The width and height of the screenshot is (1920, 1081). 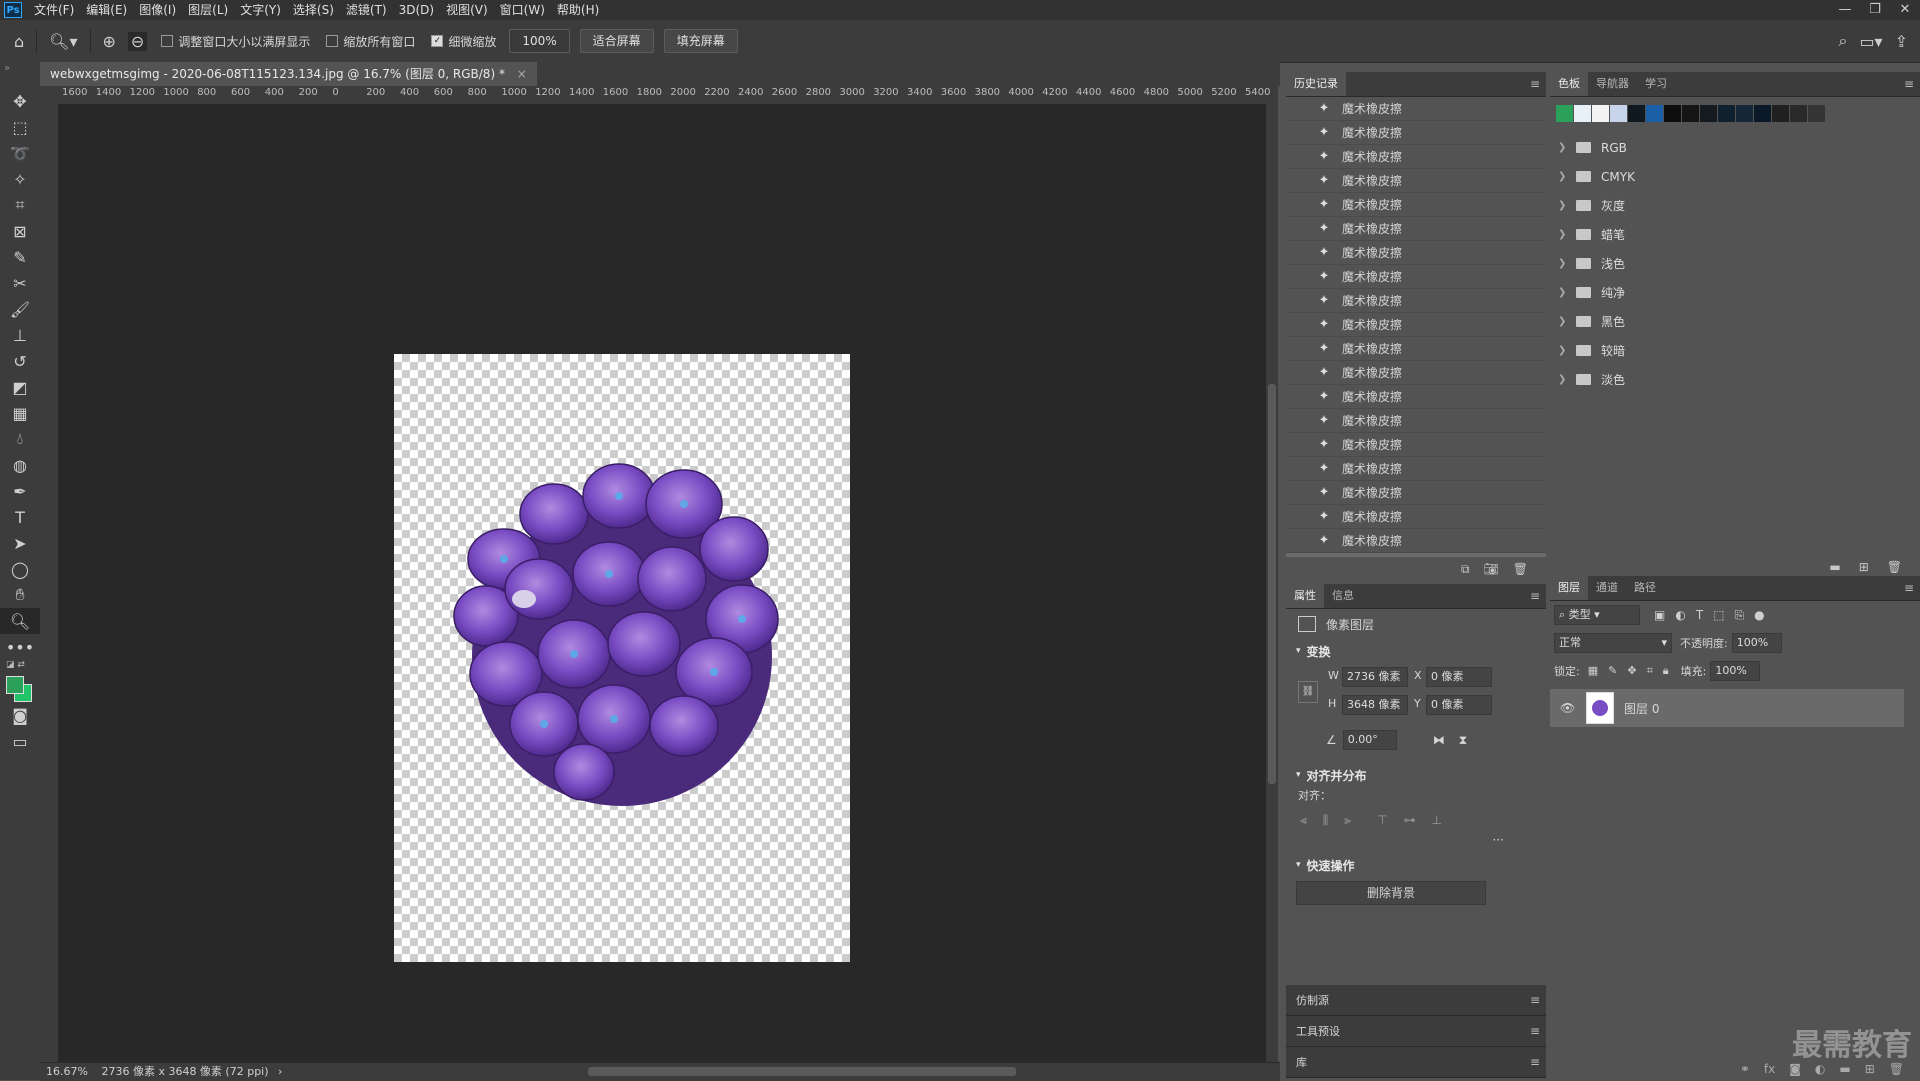 What do you see at coordinates (1769, 1069) in the screenshot?
I see `layer-style-icon: fx` at bounding box center [1769, 1069].